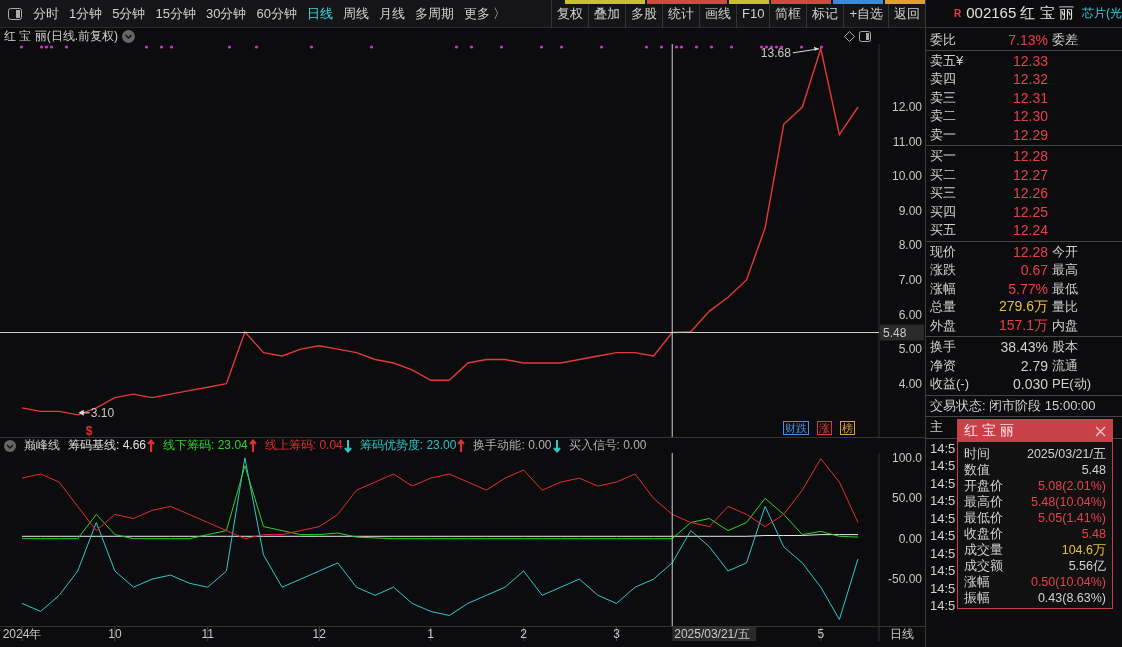 The image size is (1122, 647). I want to click on popup-value: 0.43(8.63%), so click(1071, 598).